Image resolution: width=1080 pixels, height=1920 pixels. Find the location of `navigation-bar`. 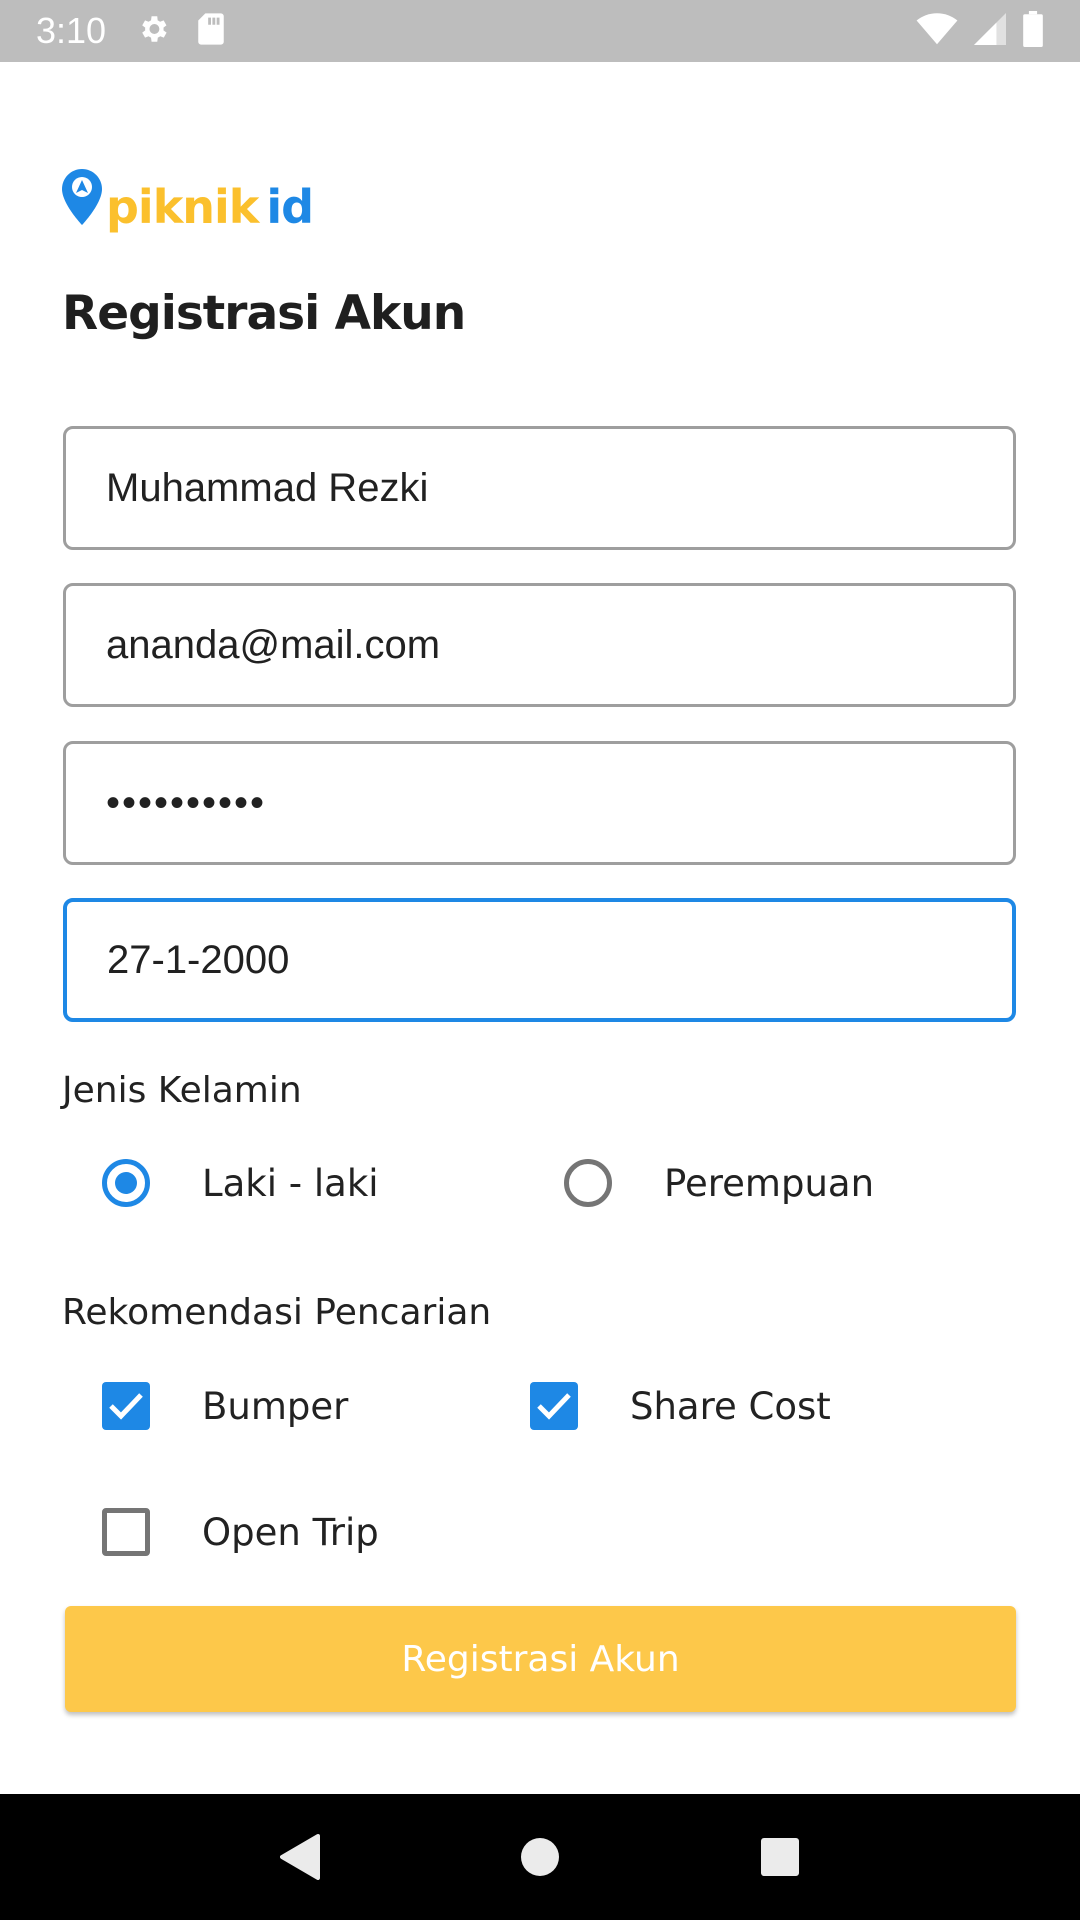

navigation-bar is located at coordinates (540, 1857).